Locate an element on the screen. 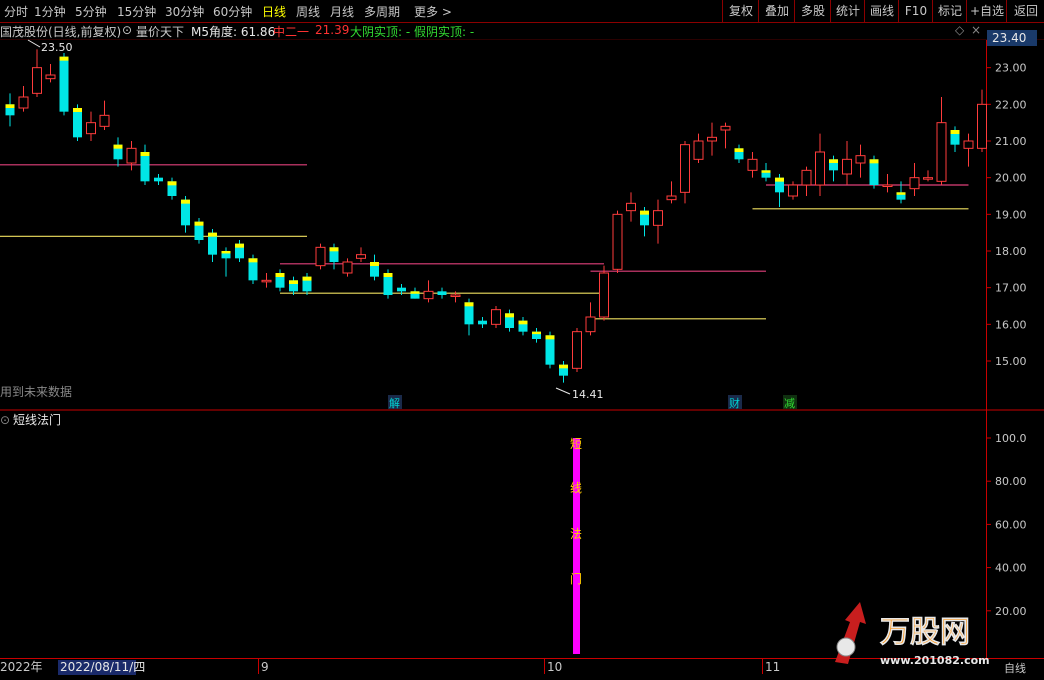  sub-tick-label: 40.00 is located at coordinates (1011, 568).